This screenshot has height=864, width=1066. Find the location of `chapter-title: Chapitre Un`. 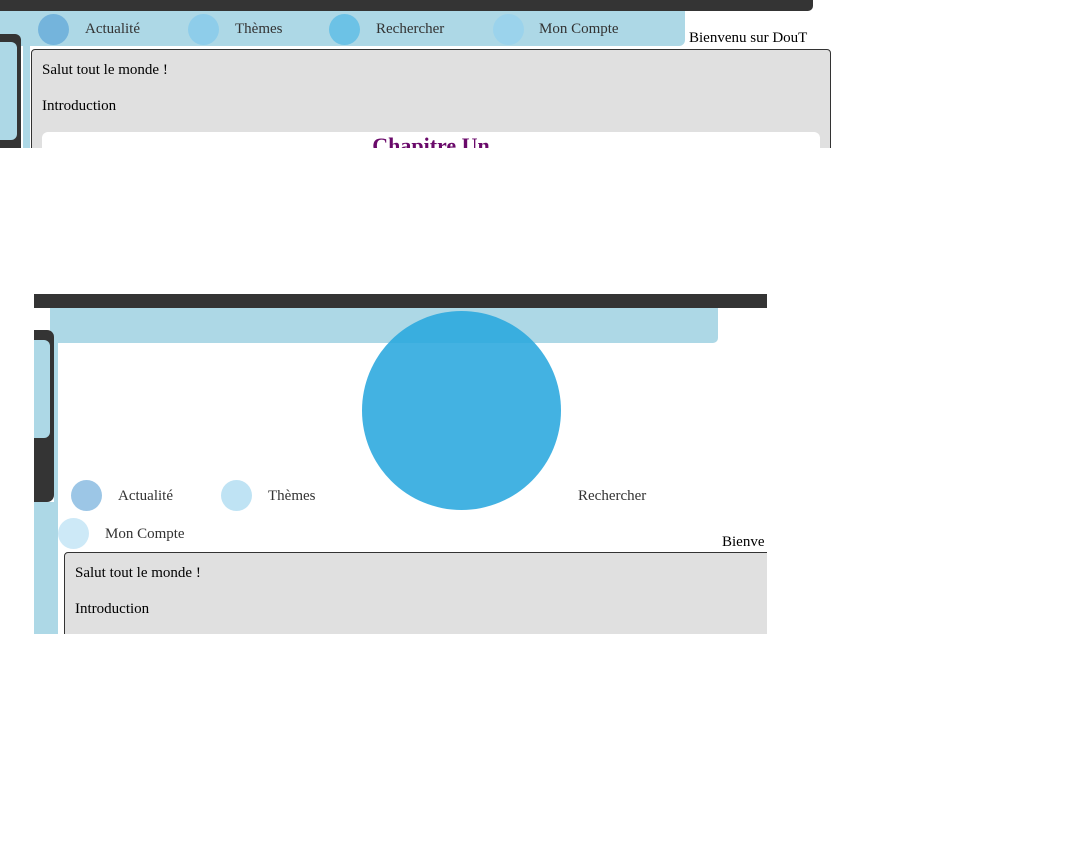

chapter-title: Chapitre Un is located at coordinates (431, 140).